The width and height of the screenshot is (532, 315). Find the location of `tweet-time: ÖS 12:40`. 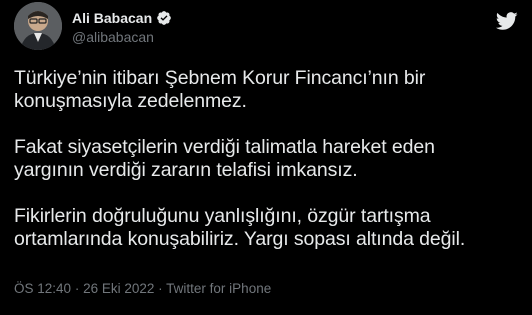

tweet-time: ÖS 12:40 is located at coordinates (42, 288).